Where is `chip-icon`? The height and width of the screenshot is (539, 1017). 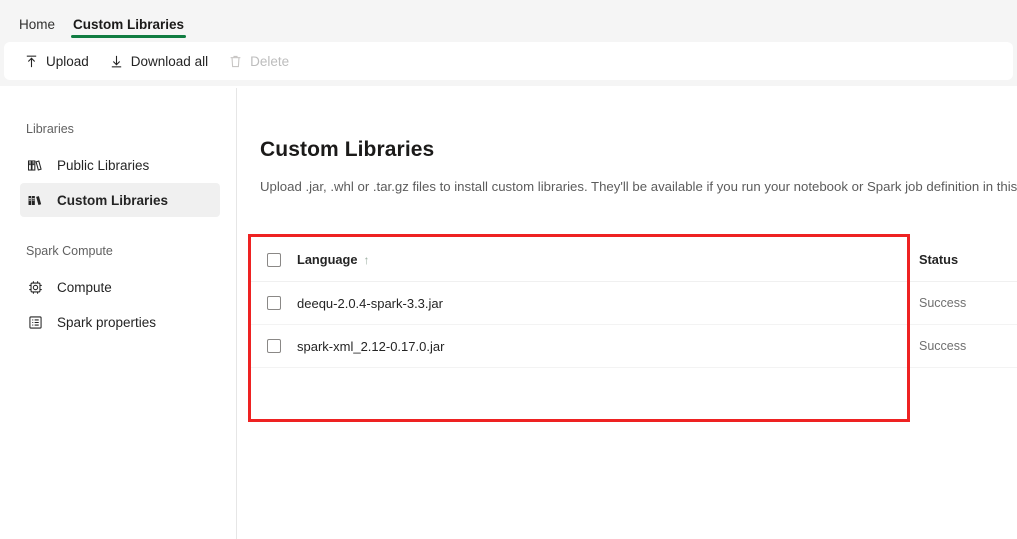
chip-icon is located at coordinates (35, 287).